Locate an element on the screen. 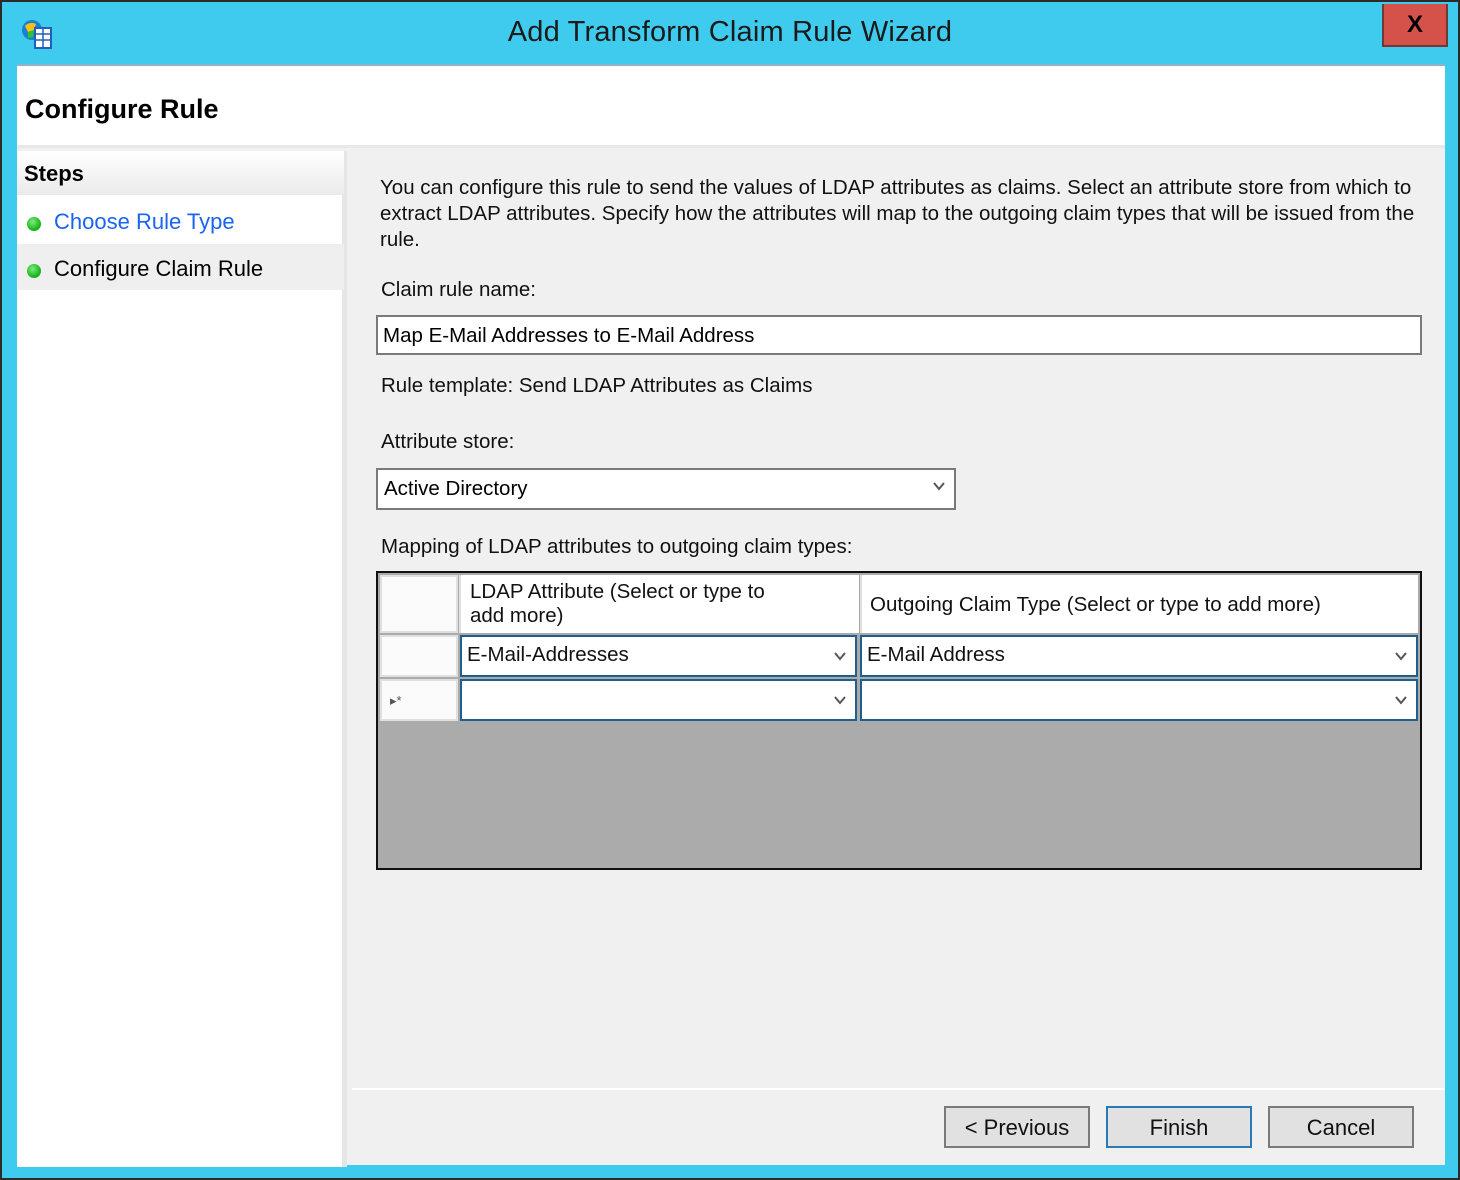 This screenshot has height=1180, width=1460. page-title: Configure Rule is located at coordinates (122, 109).